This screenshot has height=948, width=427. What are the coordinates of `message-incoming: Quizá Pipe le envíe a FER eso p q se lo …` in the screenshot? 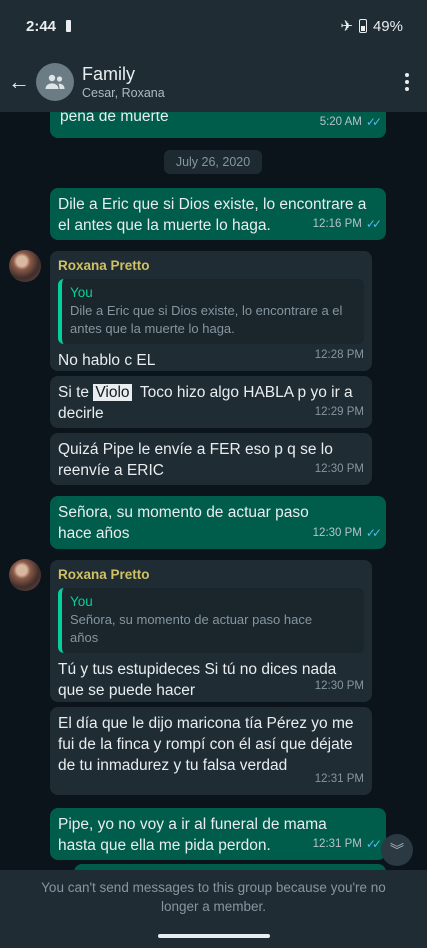 It's located at (211, 459).